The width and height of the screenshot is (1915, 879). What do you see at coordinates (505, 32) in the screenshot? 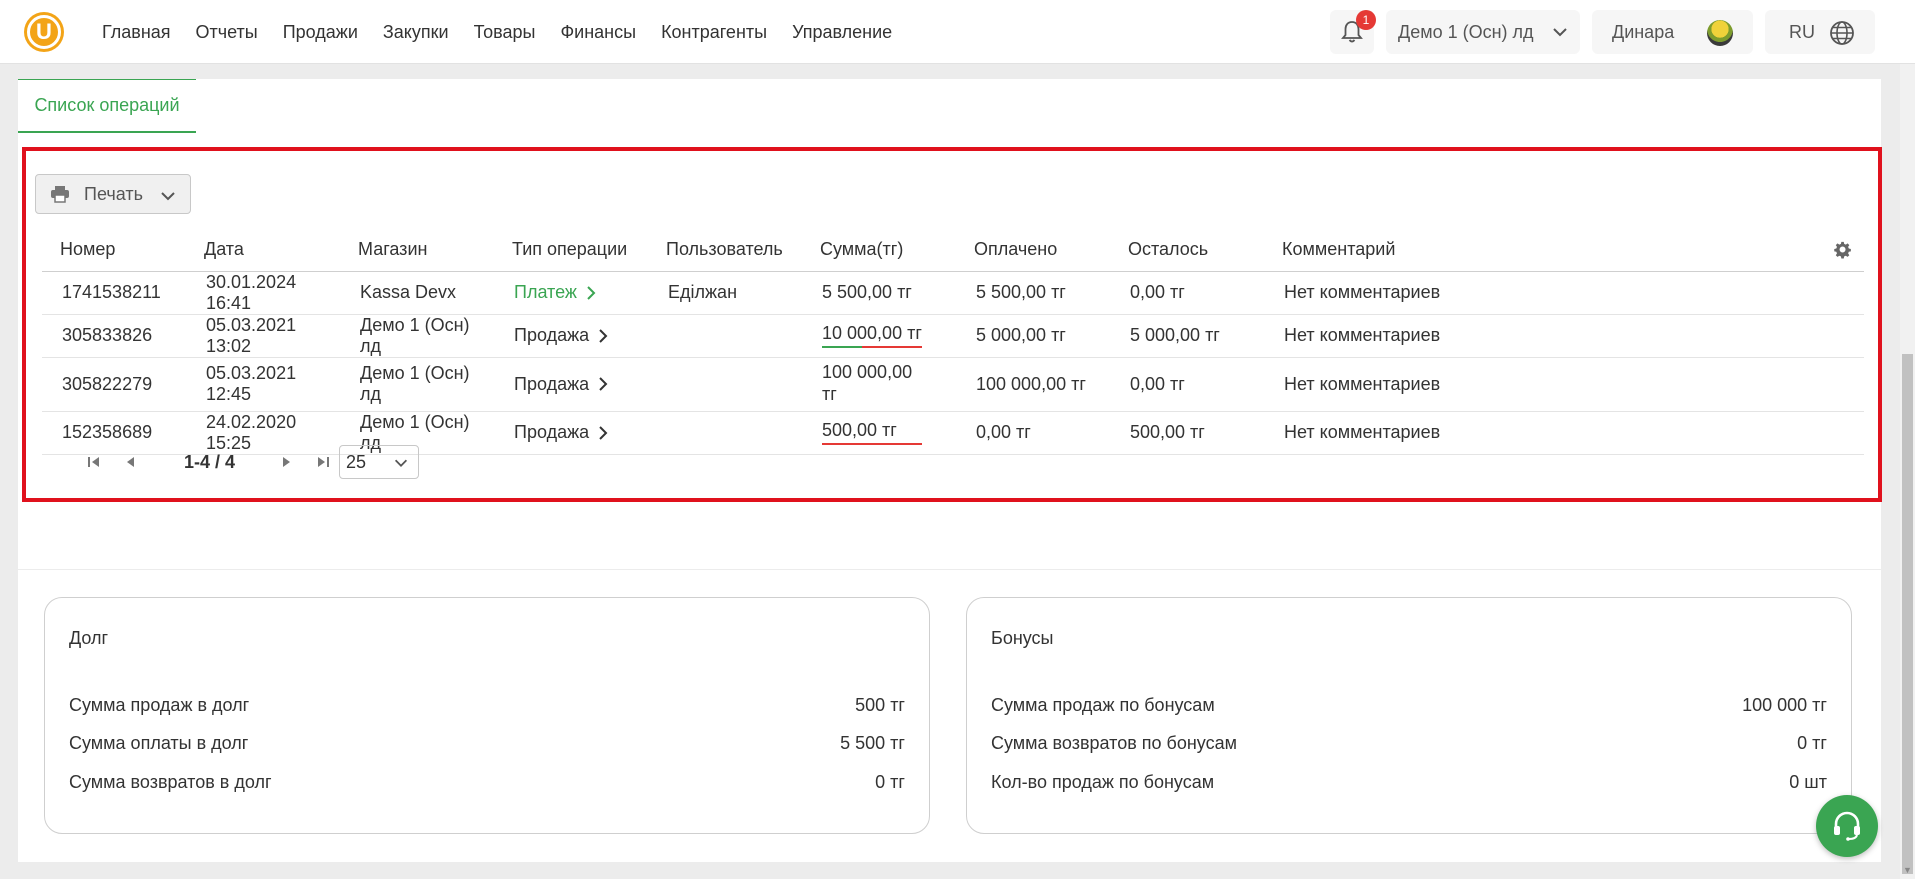
I see `nav-item-products: Товары` at bounding box center [505, 32].